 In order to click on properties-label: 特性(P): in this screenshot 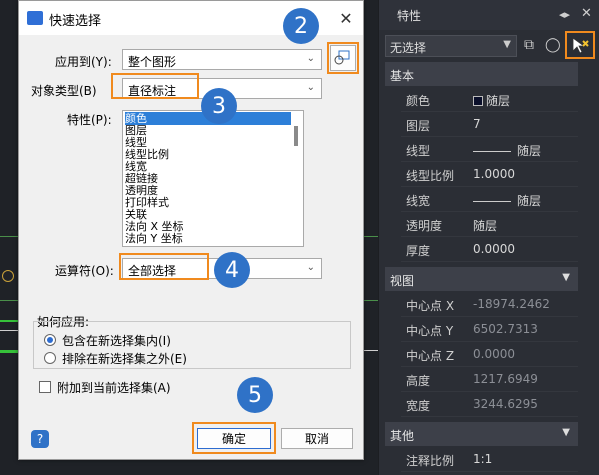, I will do `click(89, 120)`.